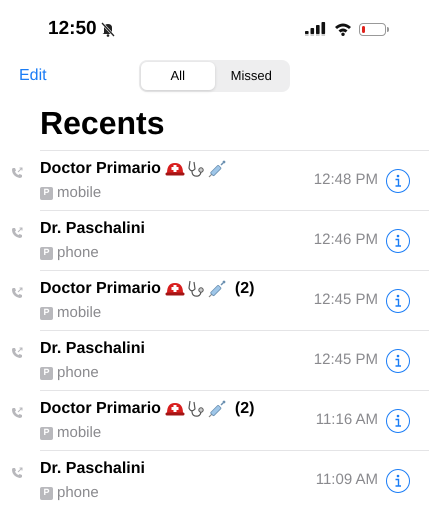  What do you see at coordinates (177, 76) in the screenshot?
I see `filter-tab: All` at bounding box center [177, 76].